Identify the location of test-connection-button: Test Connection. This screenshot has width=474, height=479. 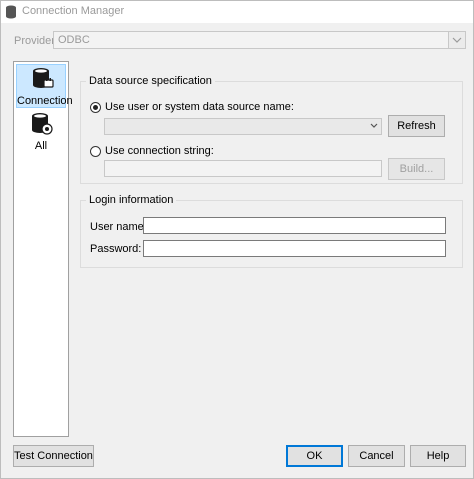
(53, 456).